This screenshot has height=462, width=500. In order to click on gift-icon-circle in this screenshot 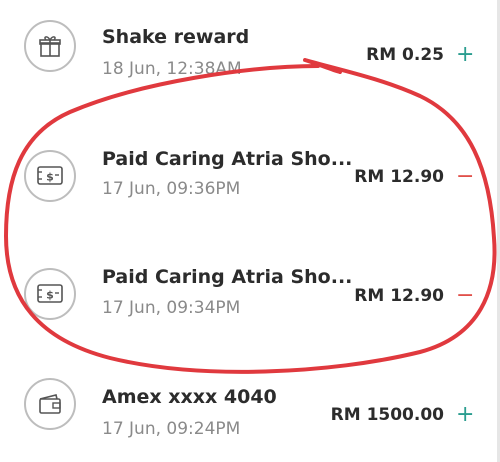, I will do `click(50, 46)`.